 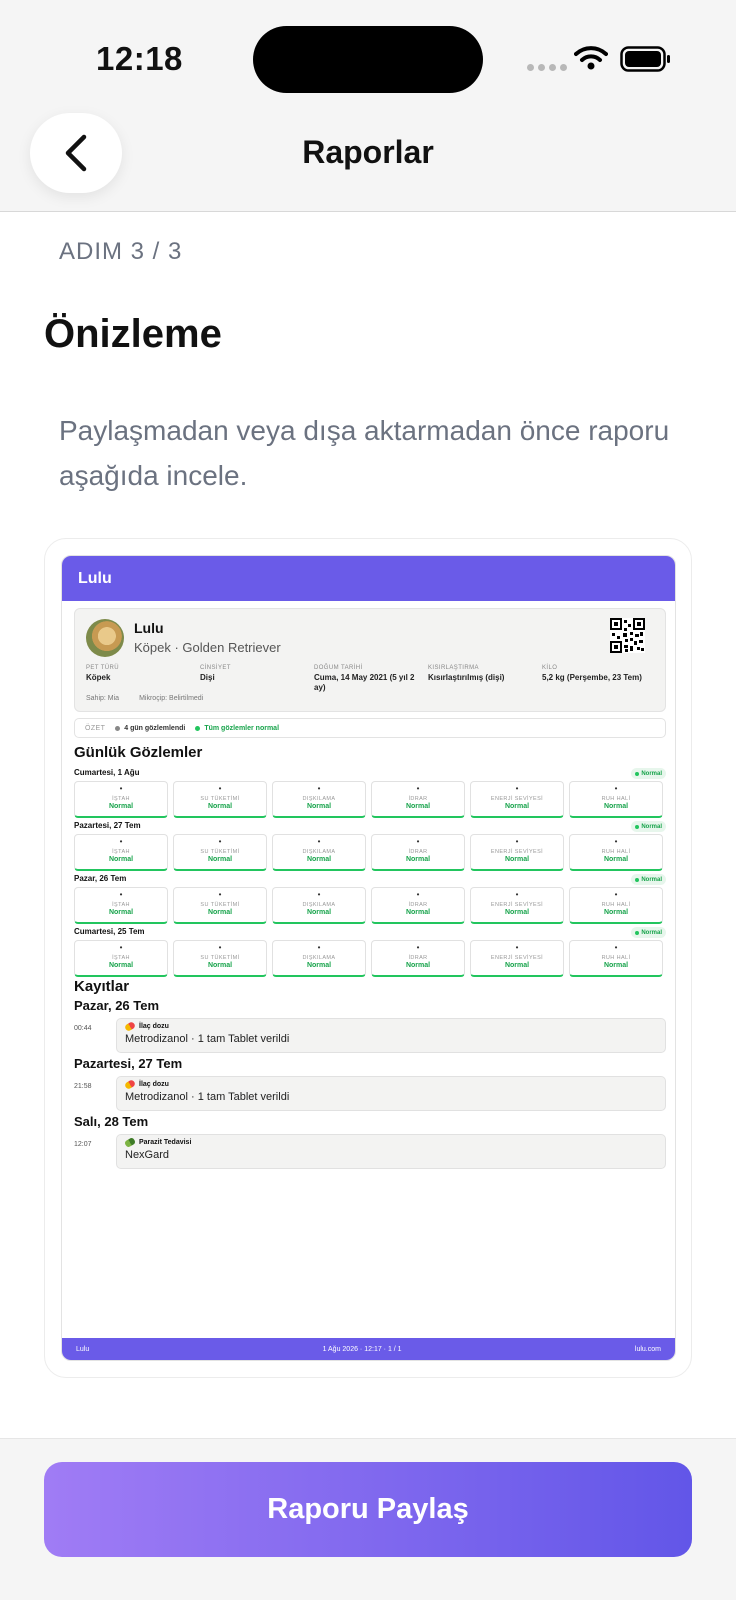 I want to click on share-report-button: Raporu Paylaş, so click(x=368, y=1509).